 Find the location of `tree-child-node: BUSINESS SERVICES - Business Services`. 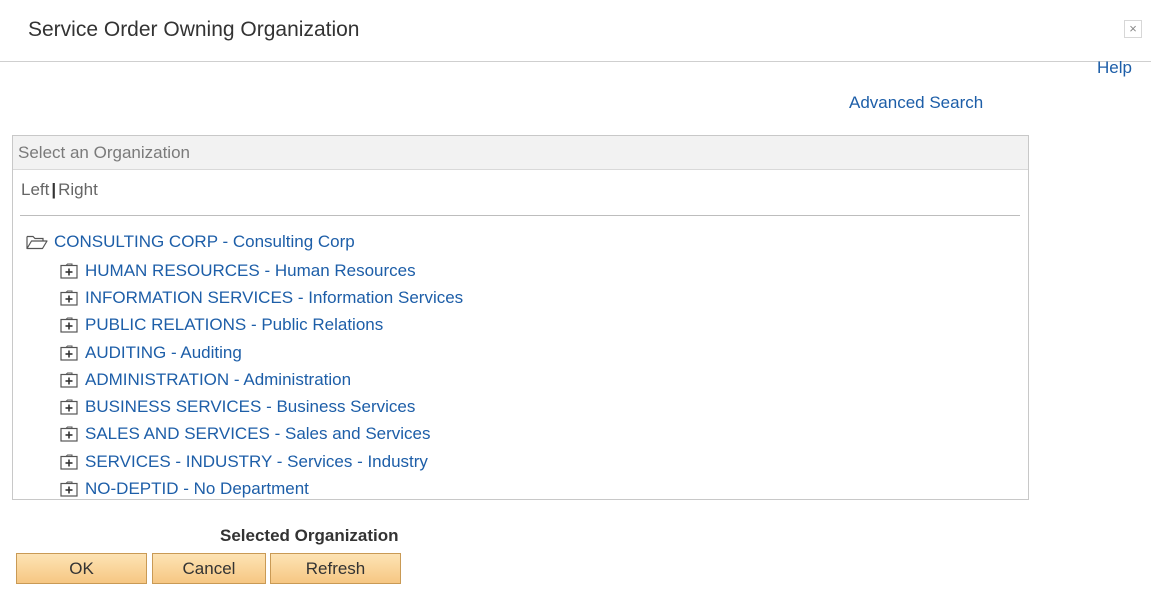

tree-child-node: BUSINESS SERVICES - Business Services is located at coordinates (261, 406).